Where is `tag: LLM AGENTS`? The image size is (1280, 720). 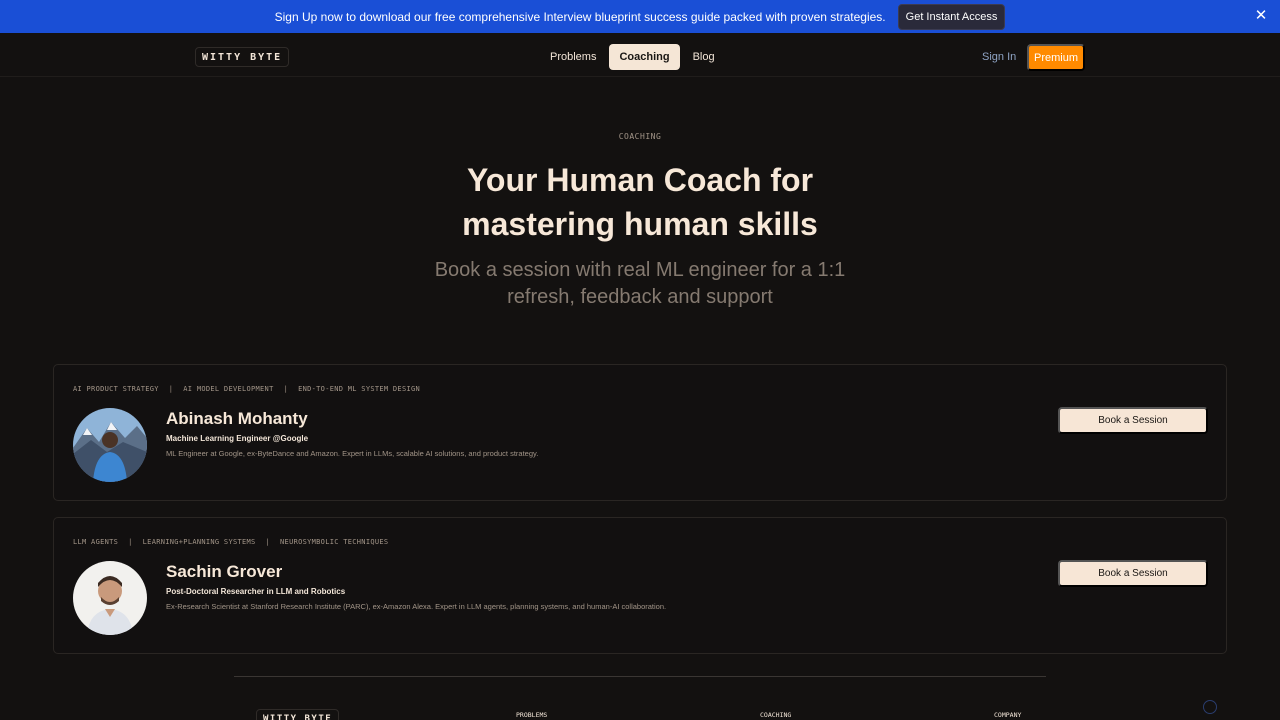
tag: LLM AGENTS is located at coordinates (96, 542).